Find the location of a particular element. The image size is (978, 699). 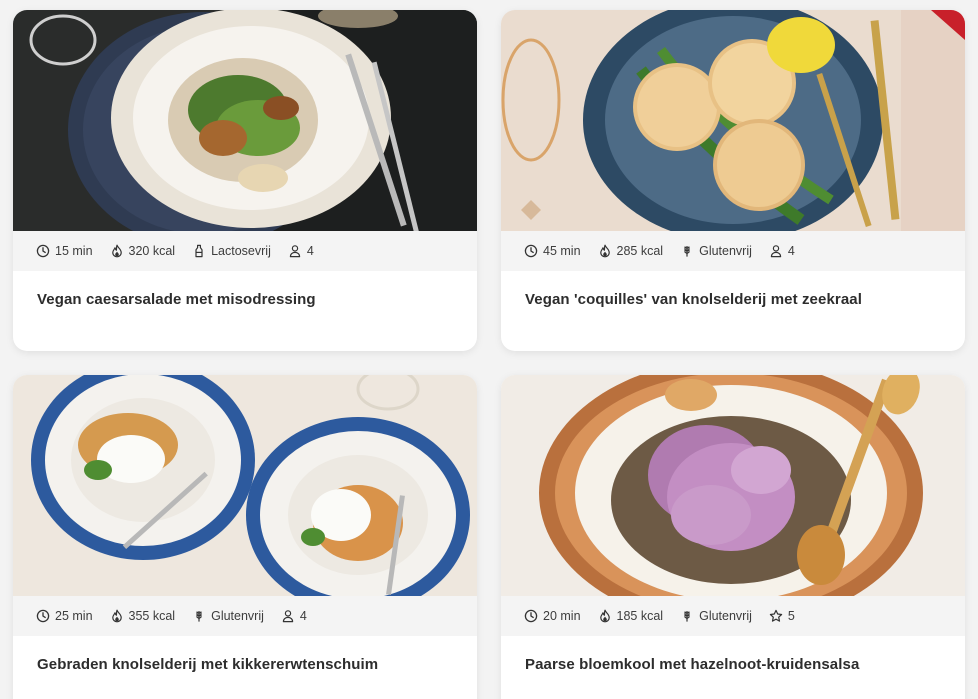

recipe-meta-bar: 45 min 285 kcal Glutenvrij 4 is located at coordinates (733, 251).